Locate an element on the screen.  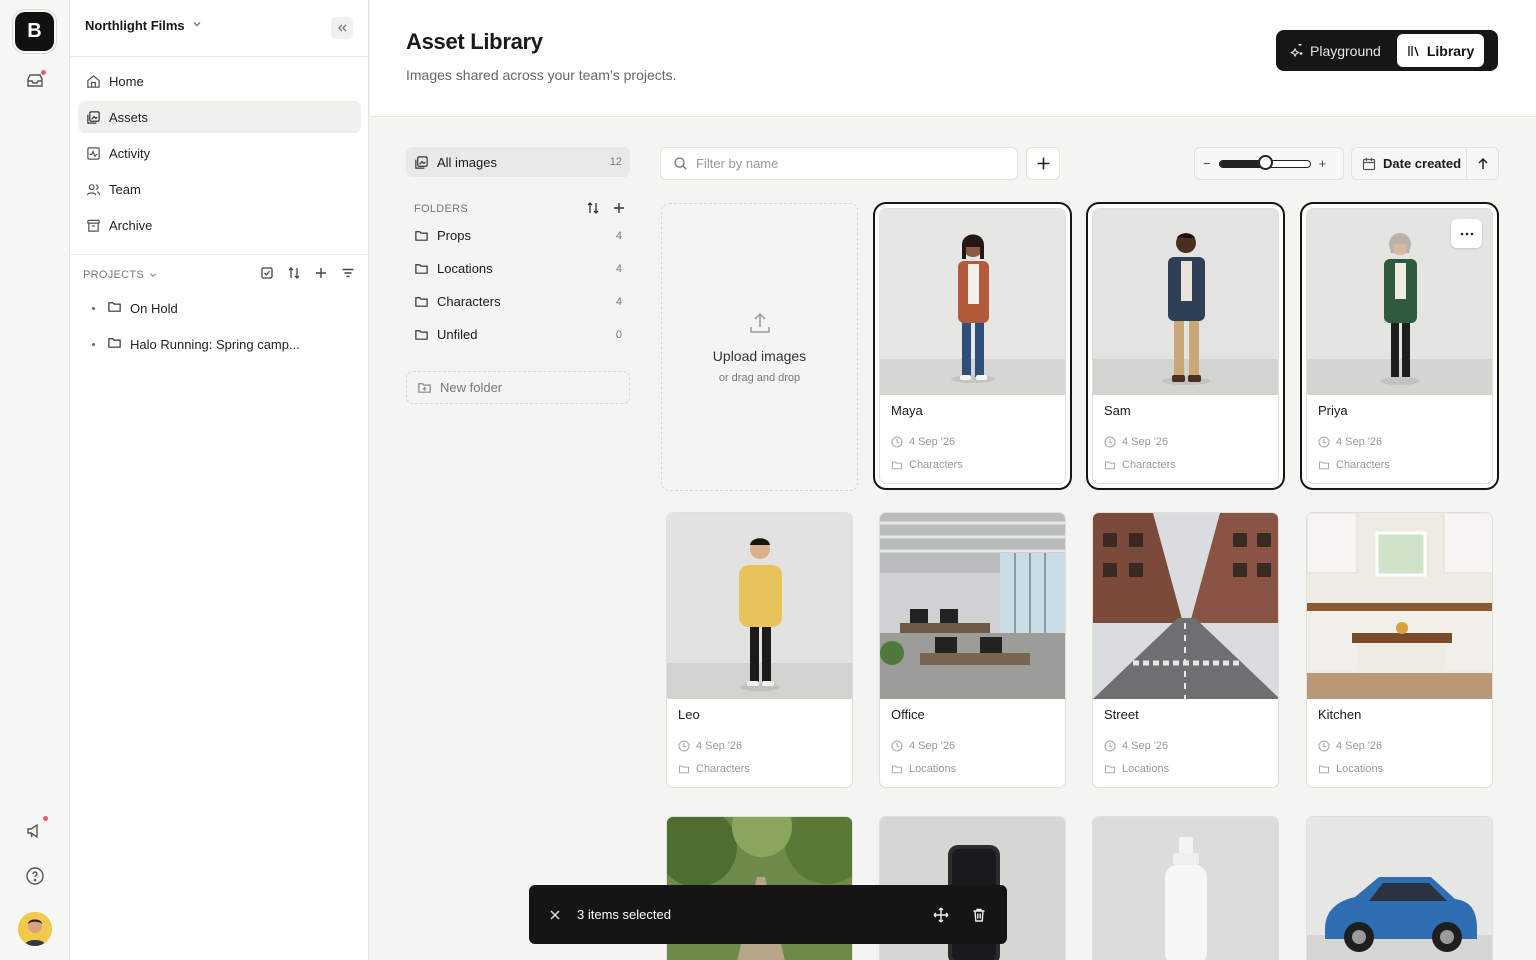
add-folder-icon is located at coordinates (619, 209).